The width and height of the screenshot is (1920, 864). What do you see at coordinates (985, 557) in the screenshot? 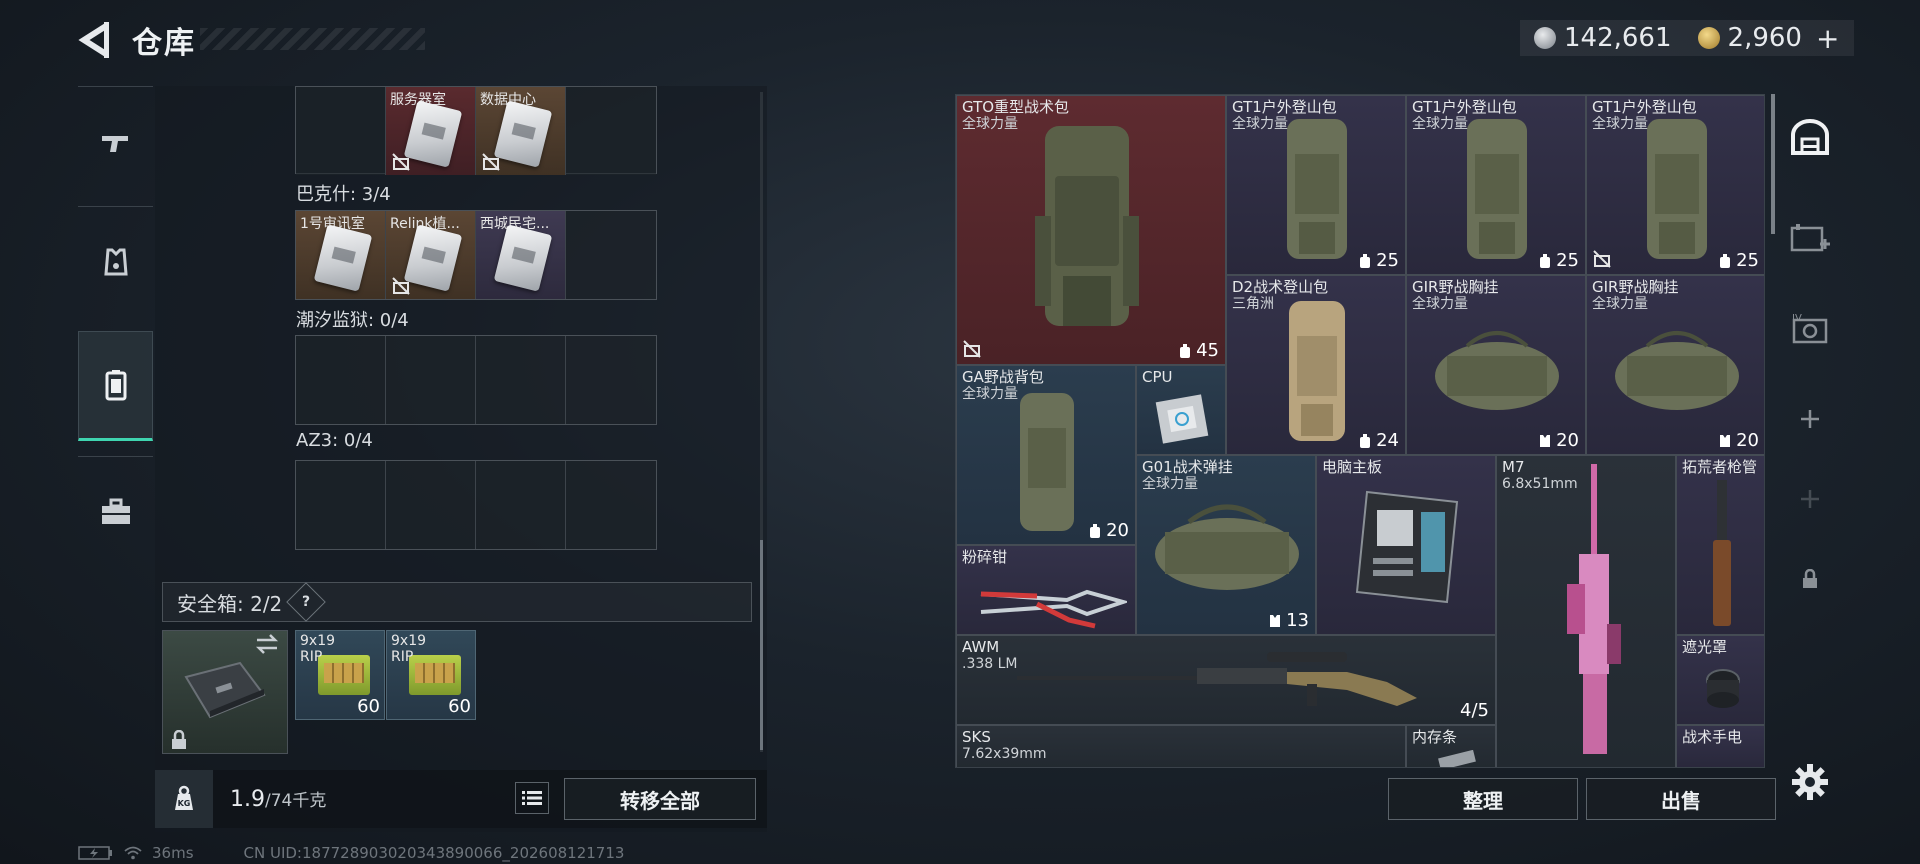
I see `item-name: 粉碎钳` at bounding box center [985, 557].